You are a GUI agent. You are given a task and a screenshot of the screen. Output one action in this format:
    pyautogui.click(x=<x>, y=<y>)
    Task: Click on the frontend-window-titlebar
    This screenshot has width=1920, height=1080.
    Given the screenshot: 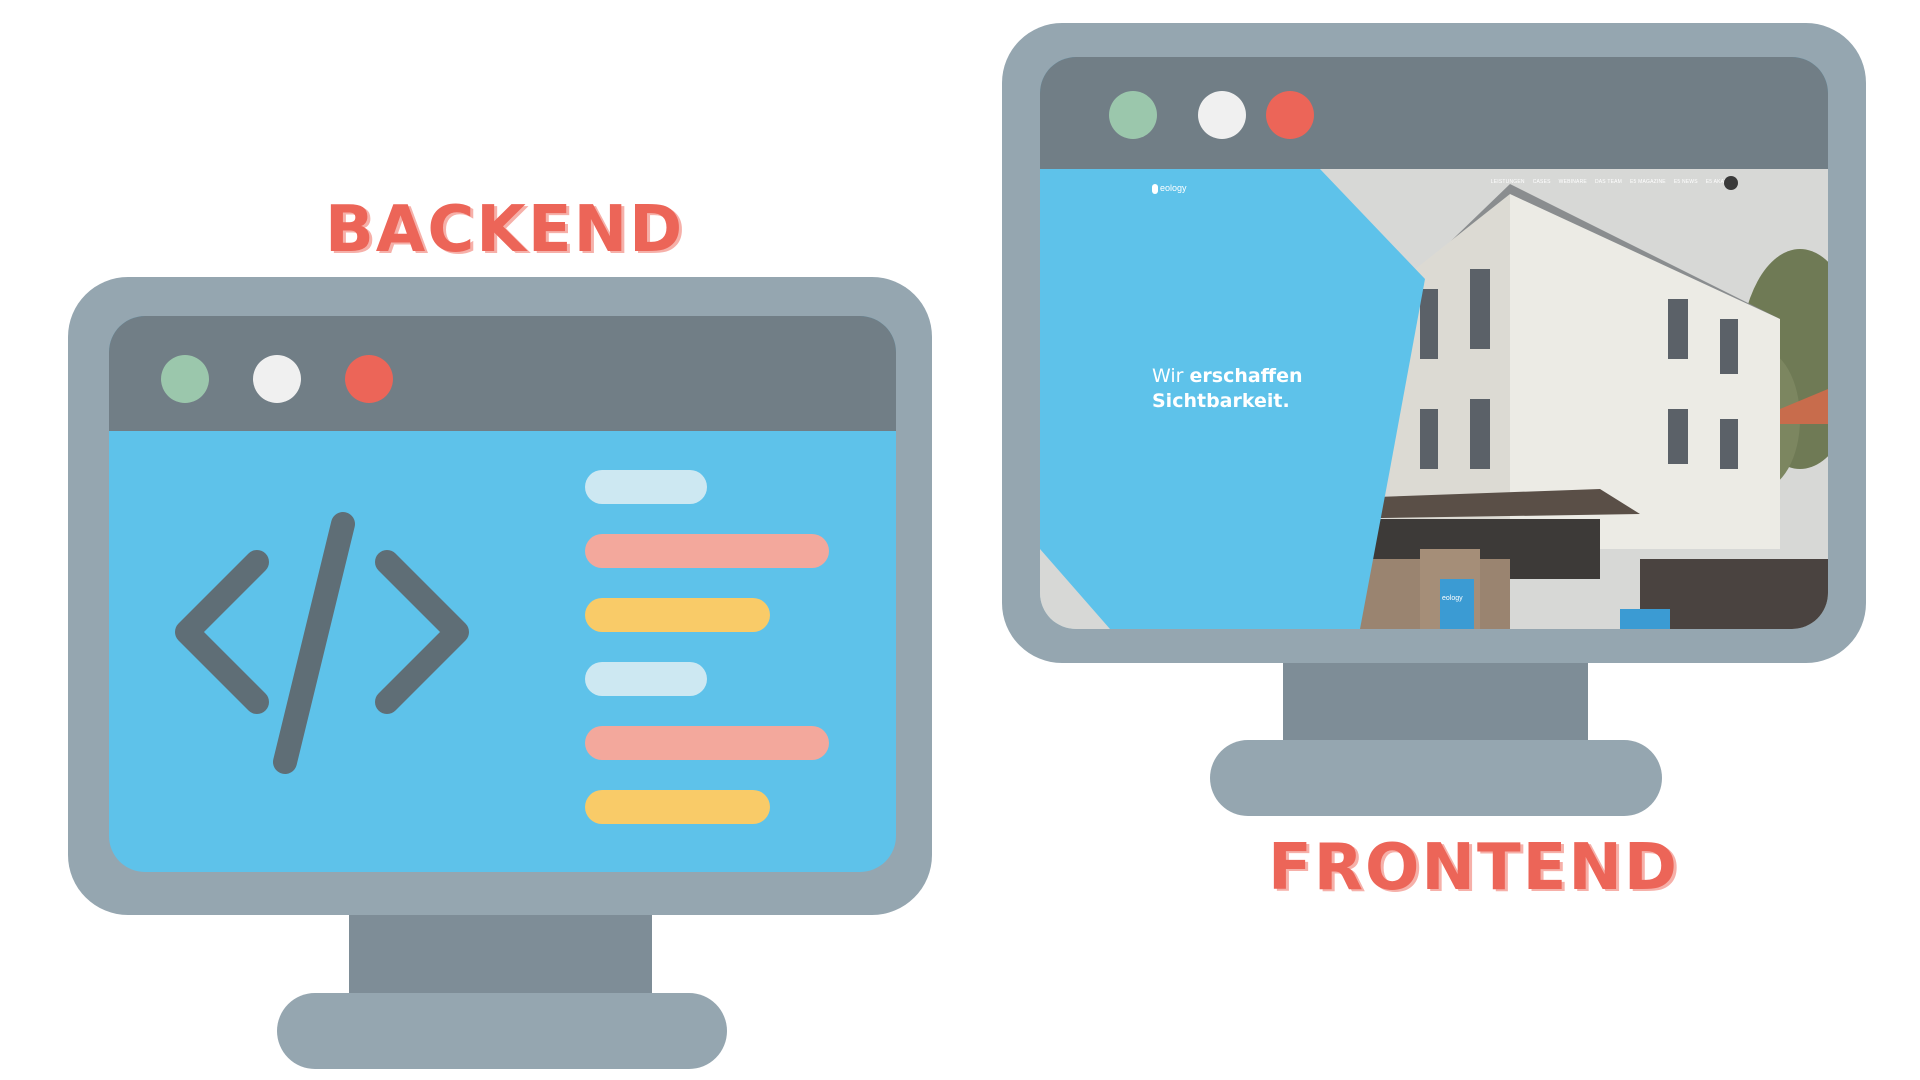 What is the action you would take?
    pyautogui.click(x=1434, y=113)
    